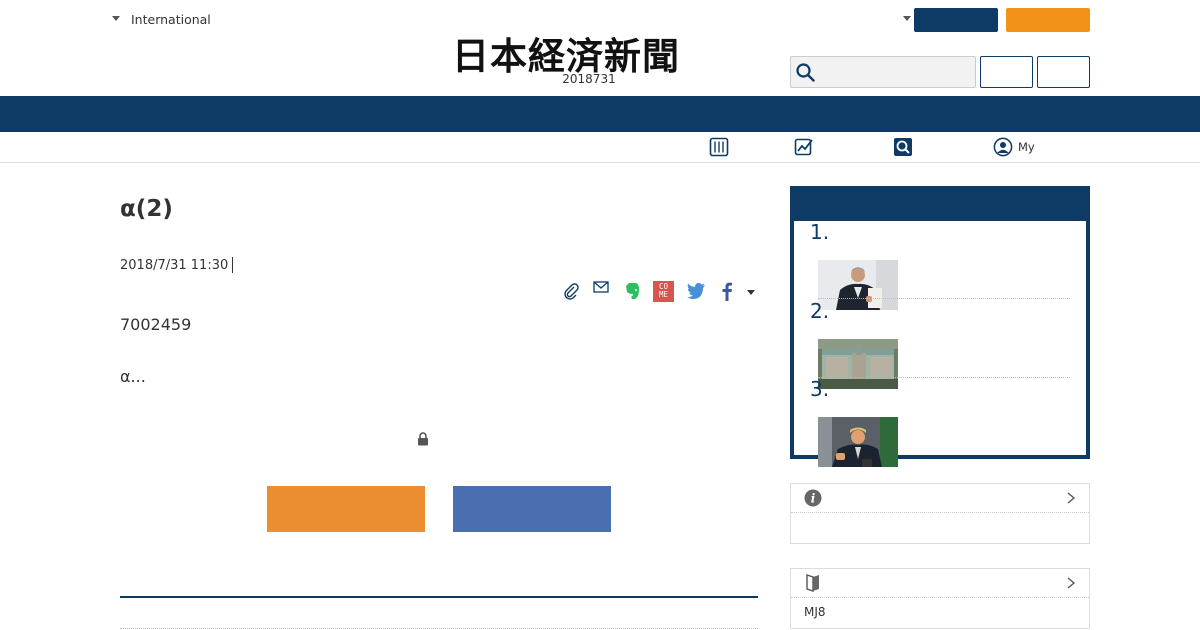 This screenshot has width=1200, height=630. I want to click on timestamp-divider, so click(232, 265).